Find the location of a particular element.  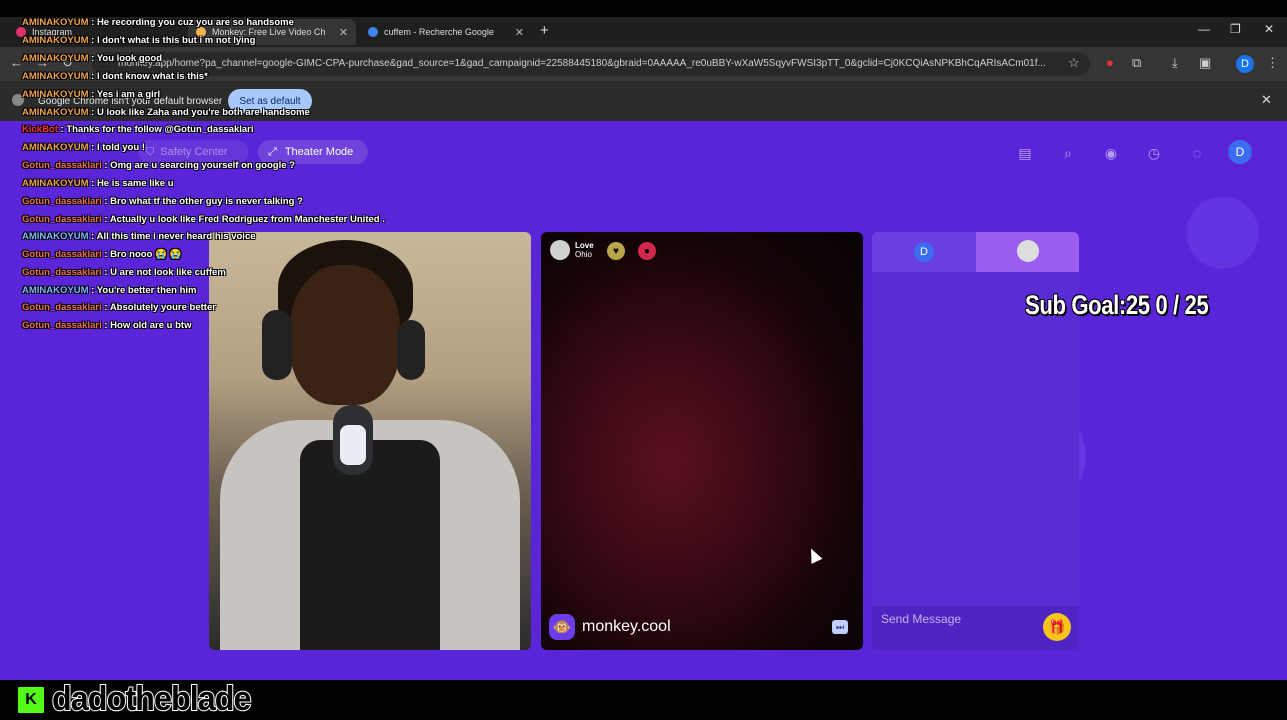

download-icon: ⤓ is located at coordinates (1175, 63).